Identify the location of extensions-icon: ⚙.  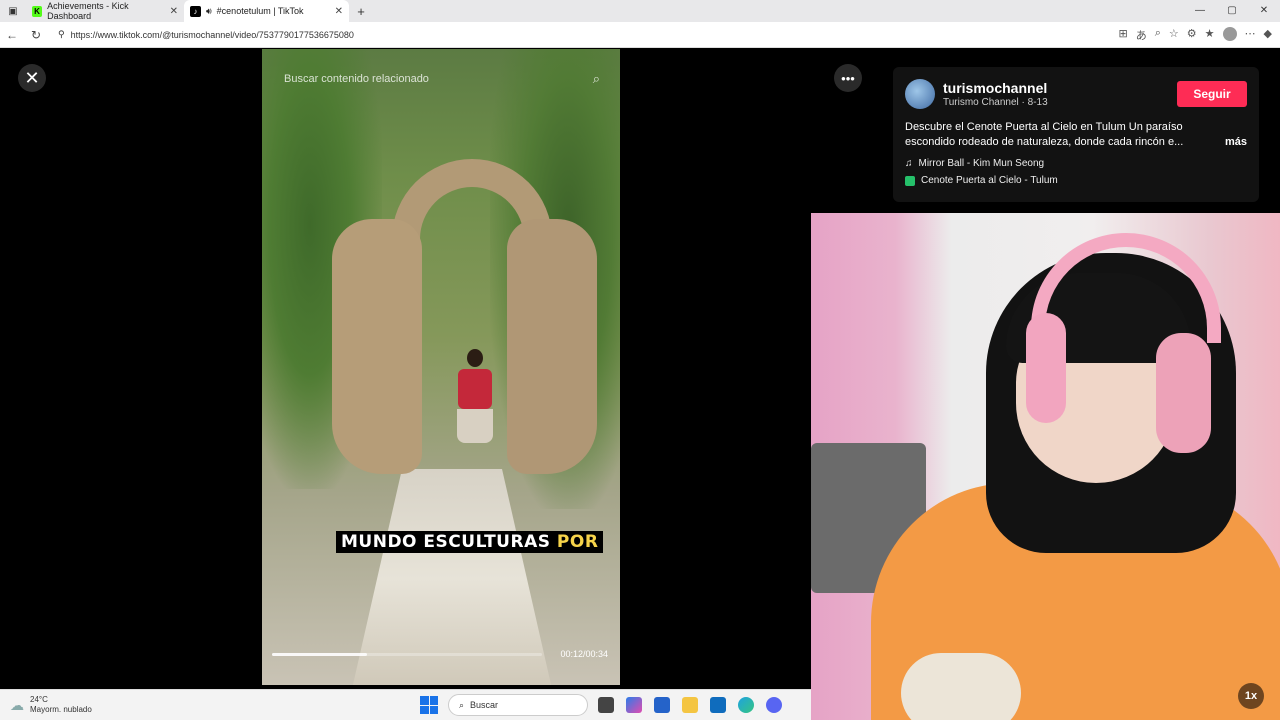
(1192, 35).